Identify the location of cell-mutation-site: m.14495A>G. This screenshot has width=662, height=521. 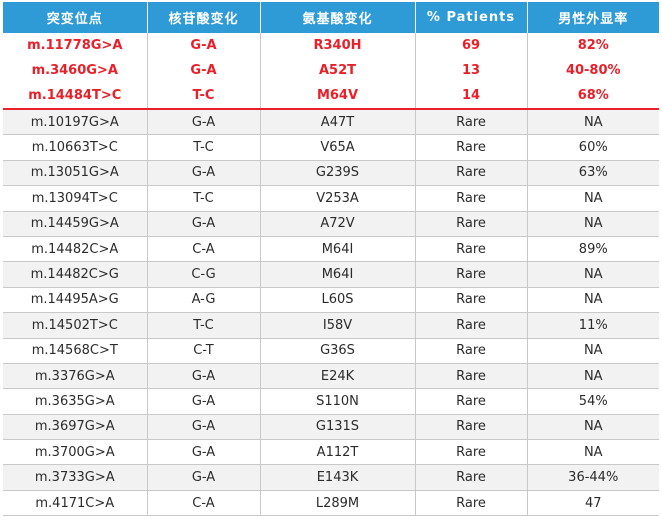
(75, 300).